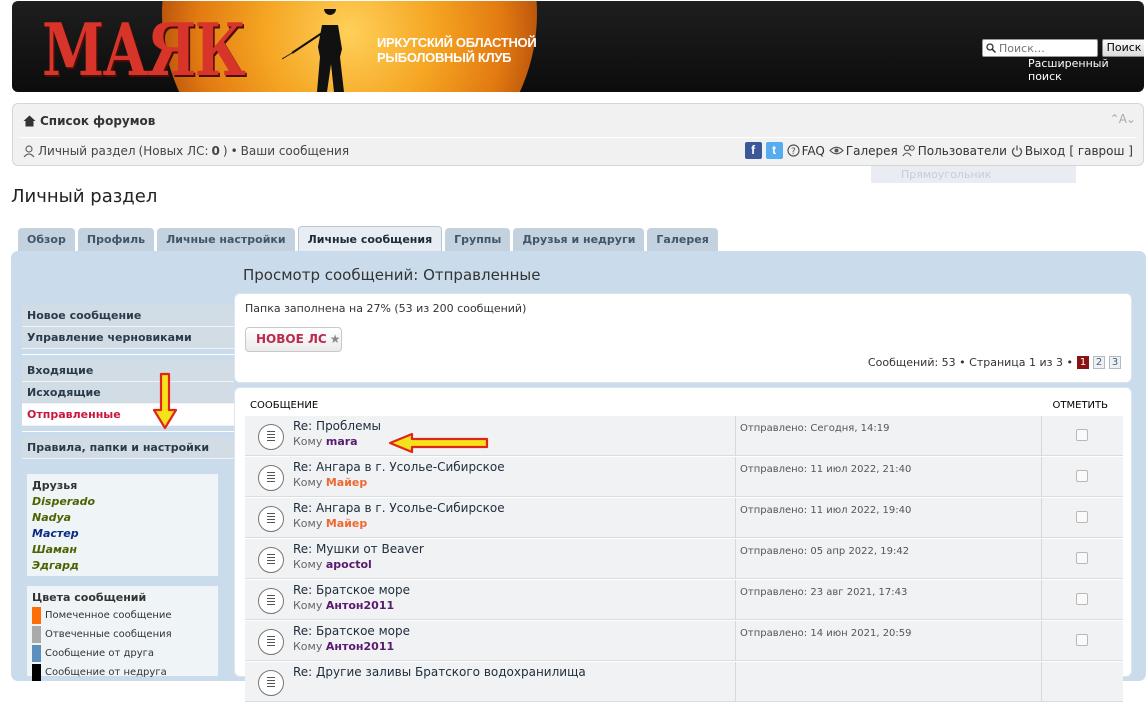 The image size is (1147, 702). Describe the element at coordinates (313, 50) in the screenshot. I see `fisherman-silhouette-icon` at that location.